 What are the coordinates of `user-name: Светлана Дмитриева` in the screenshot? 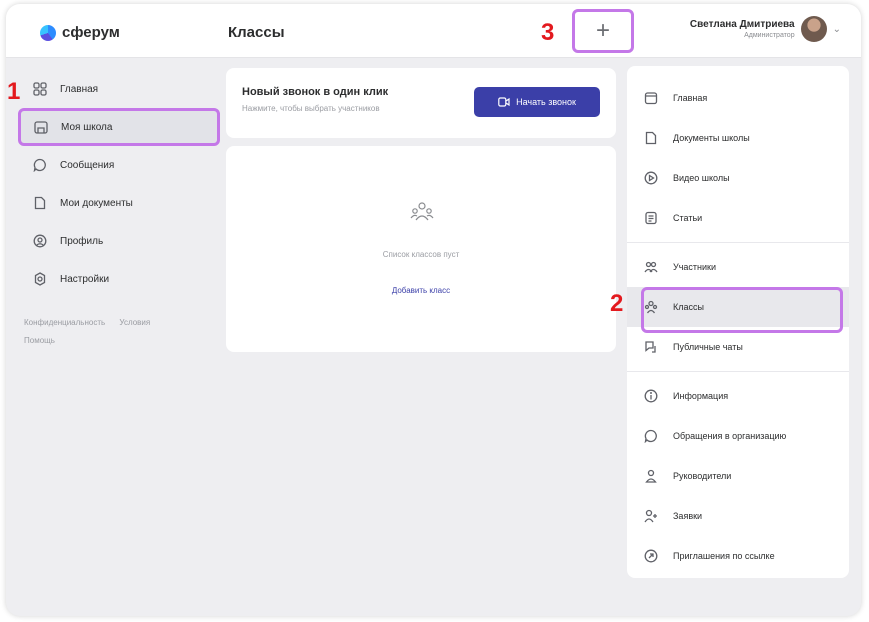 It's located at (742, 24).